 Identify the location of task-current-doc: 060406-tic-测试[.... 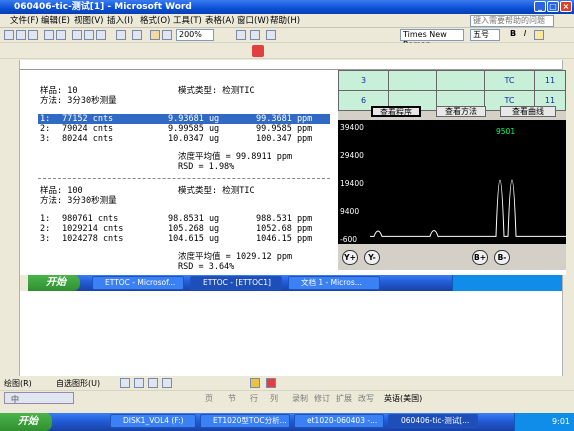
(433, 421).